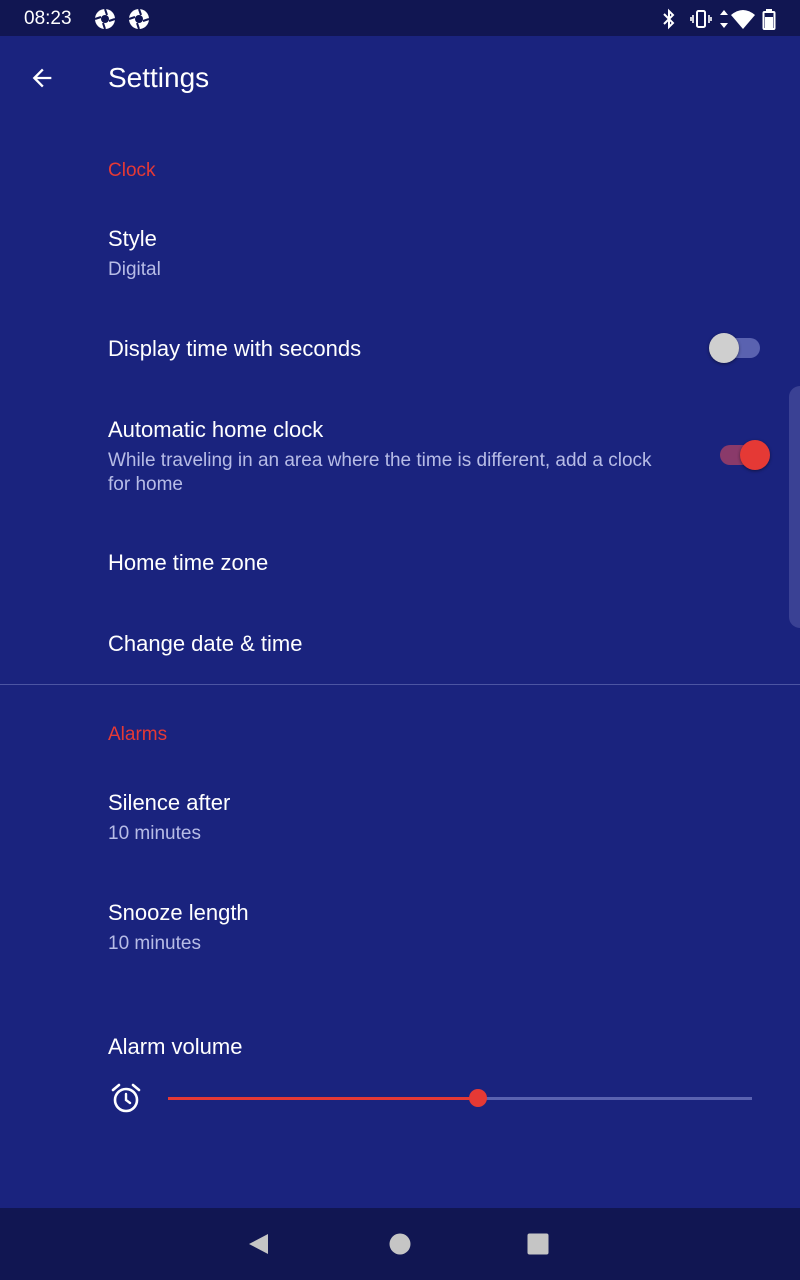 This screenshot has height=1280, width=800. What do you see at coordinates (400, 821) in the screenshot?
I see `pref-silence-after: Silence after 10 minutes` at bounding box center [400, 821].